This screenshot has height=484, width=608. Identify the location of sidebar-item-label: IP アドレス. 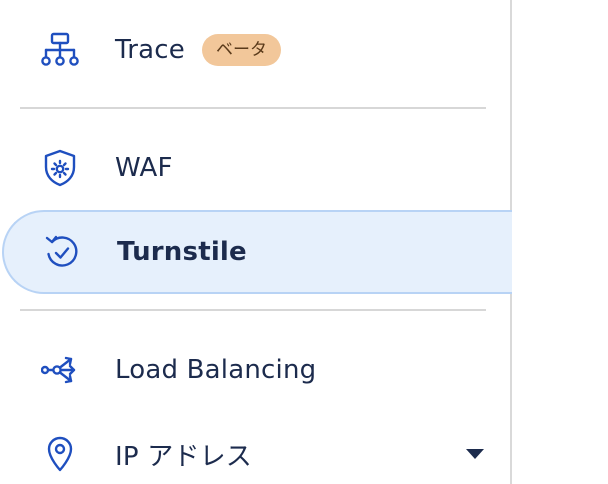
(184, 456).